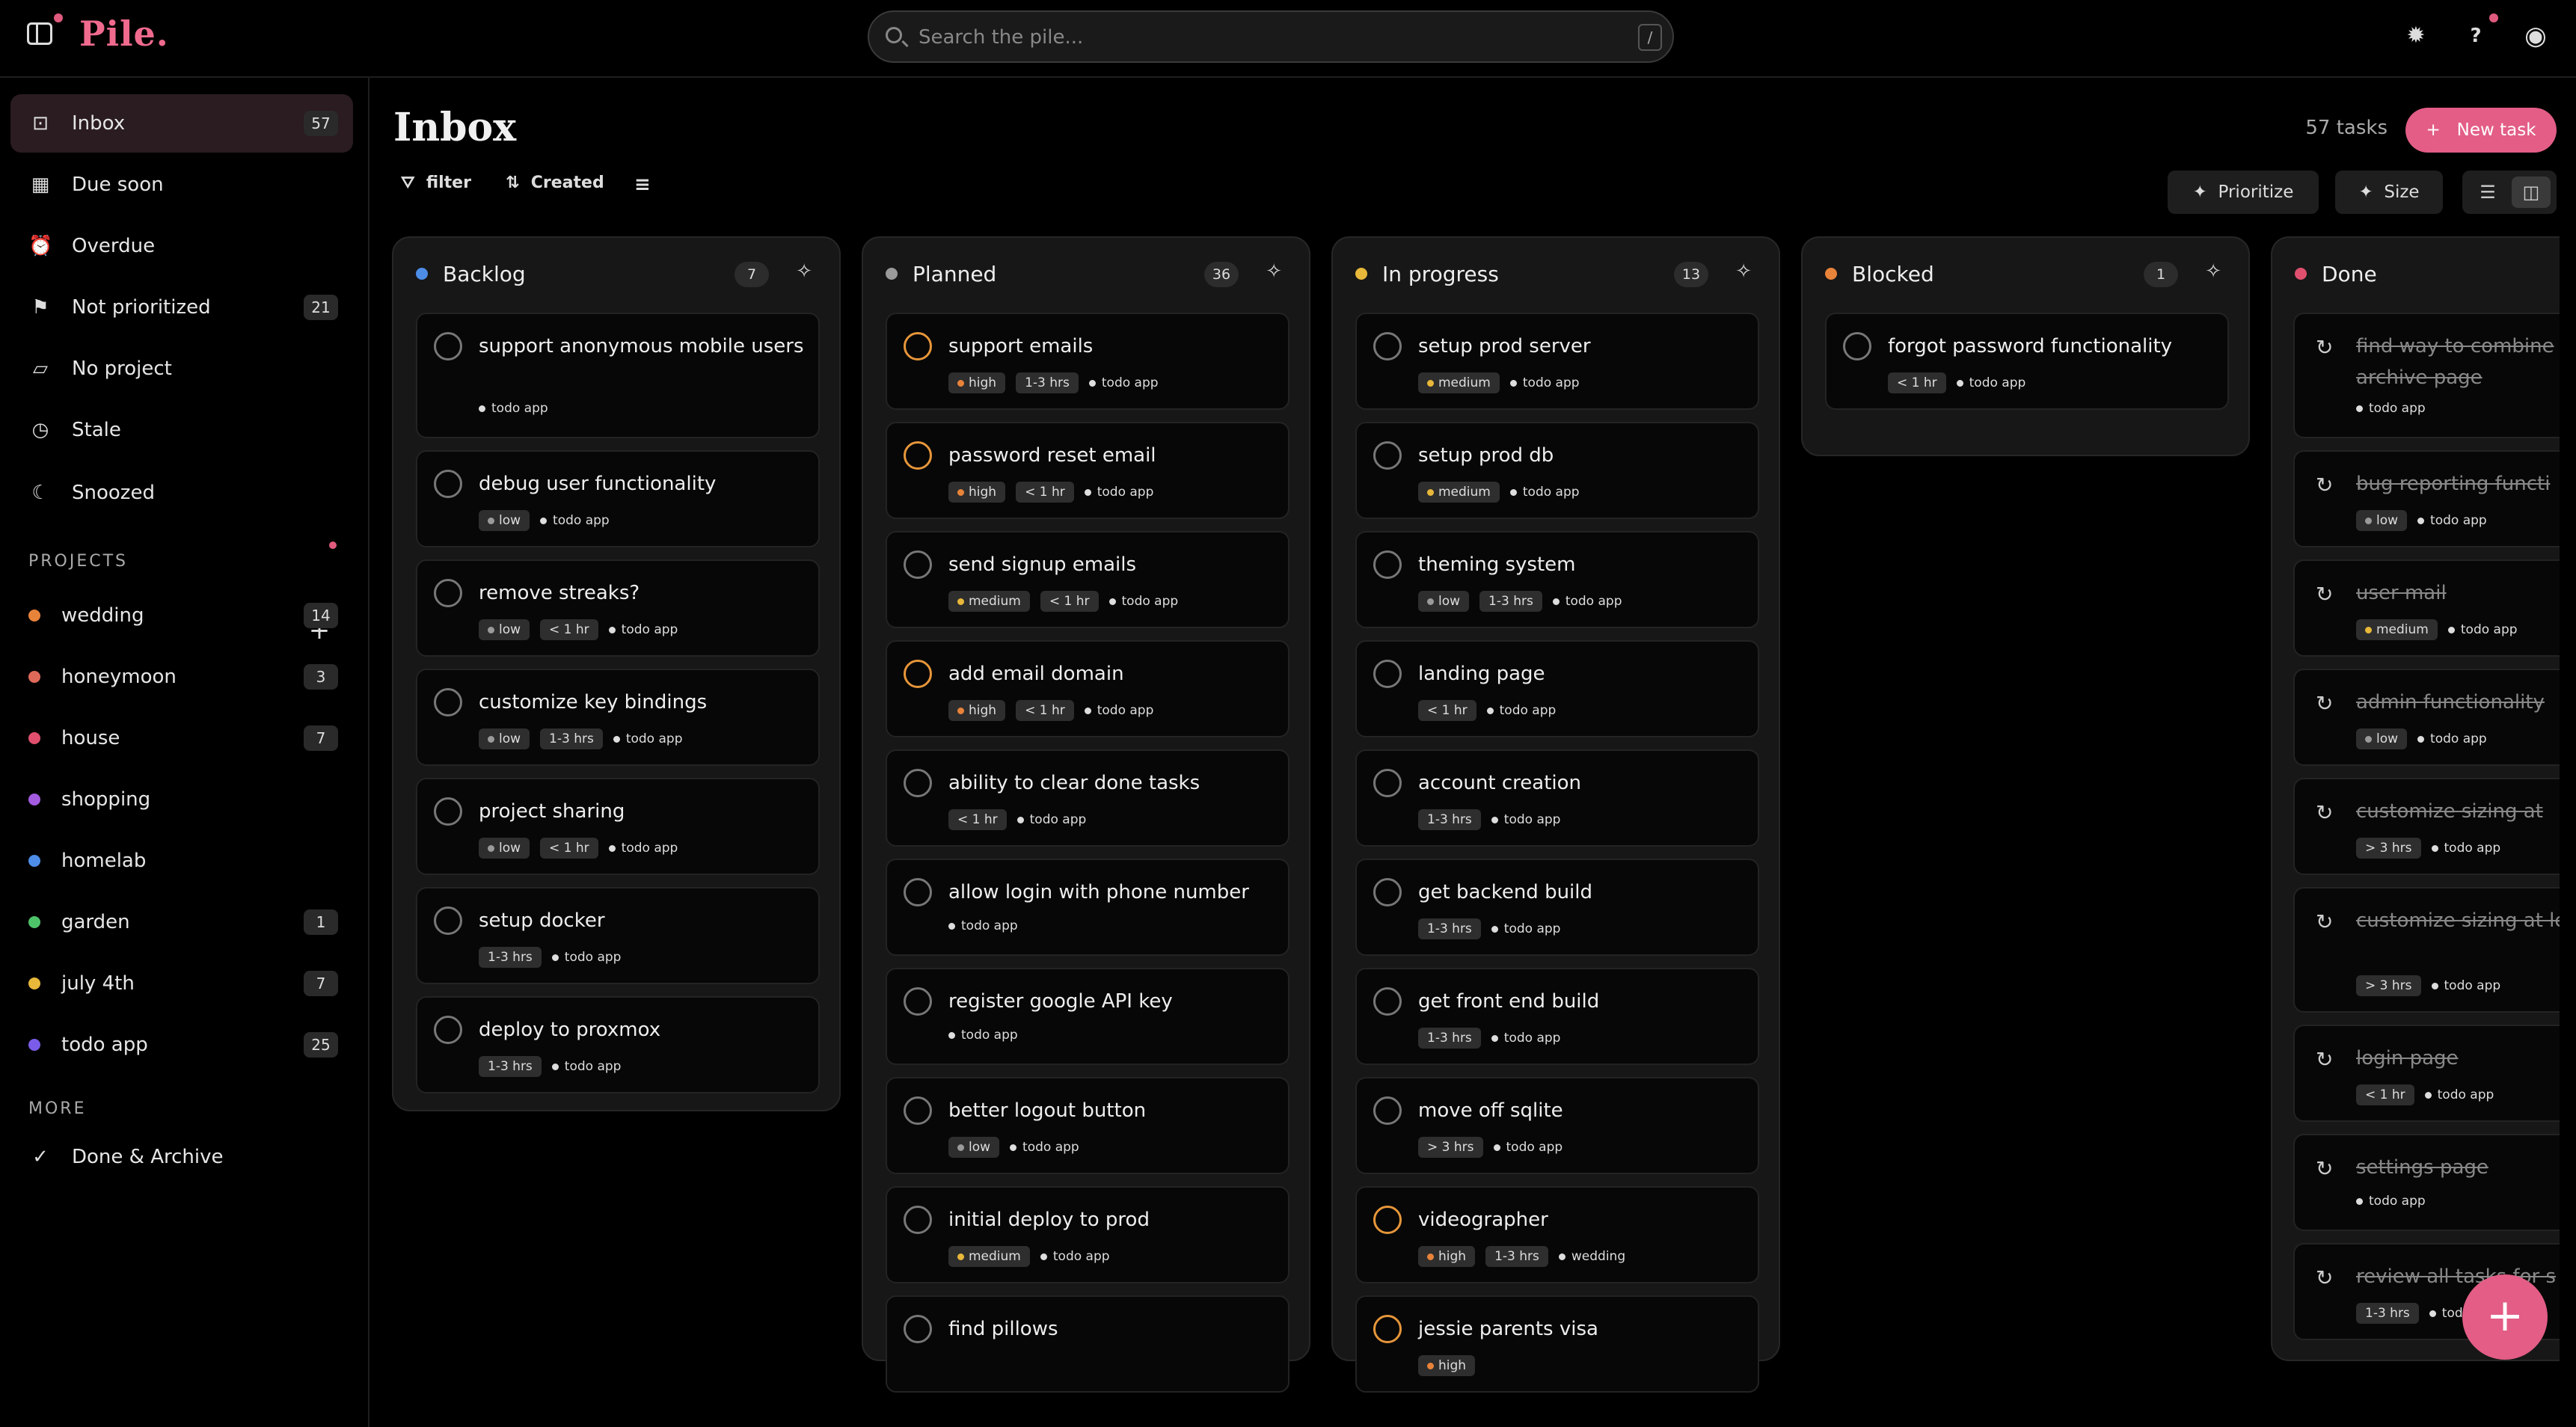  What do you see at coordinates (618, 1044) in the screenshot?
I see `task-card: deploy to proxmox 1-3 hrs todo app` at bounding box center [618, 1044].